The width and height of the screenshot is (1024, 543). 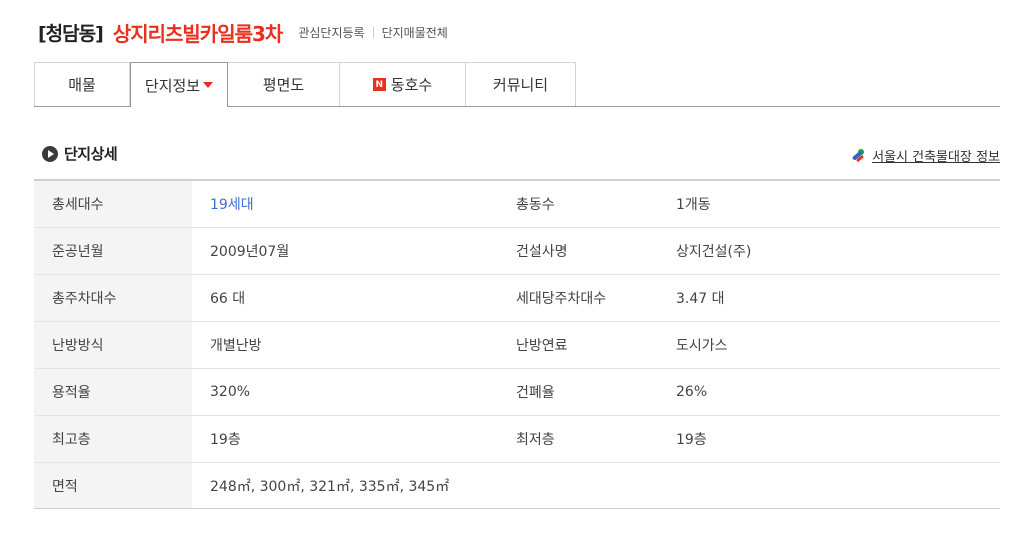 I want to click on tab-floor-plan: 평면도, so click(x=284, y=84).